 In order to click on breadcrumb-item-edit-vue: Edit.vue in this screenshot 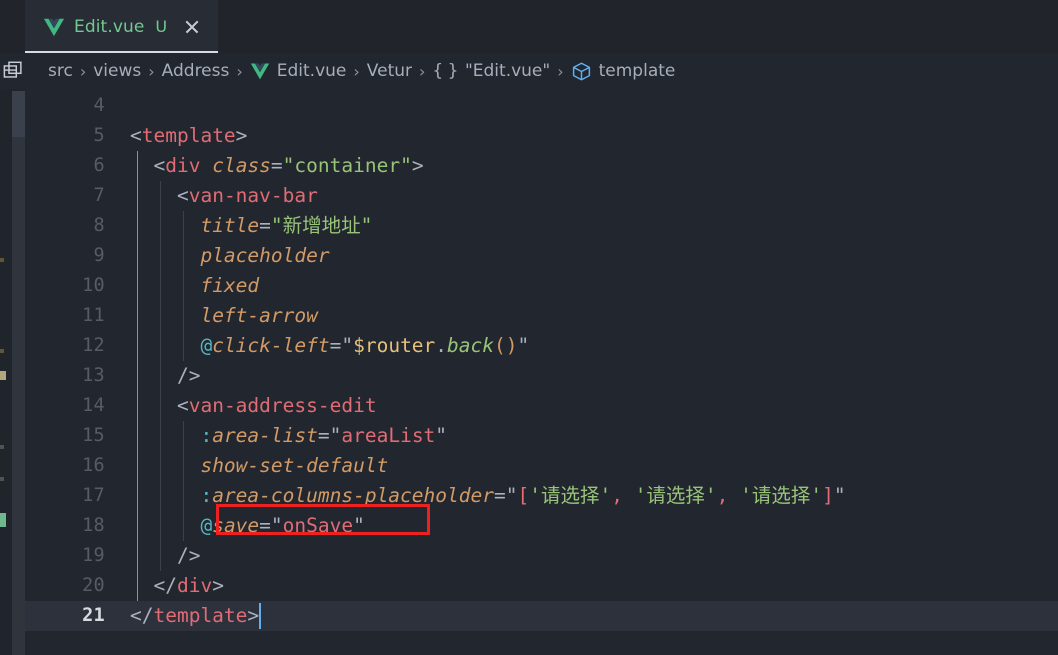, I will do `click(298, 71)`.